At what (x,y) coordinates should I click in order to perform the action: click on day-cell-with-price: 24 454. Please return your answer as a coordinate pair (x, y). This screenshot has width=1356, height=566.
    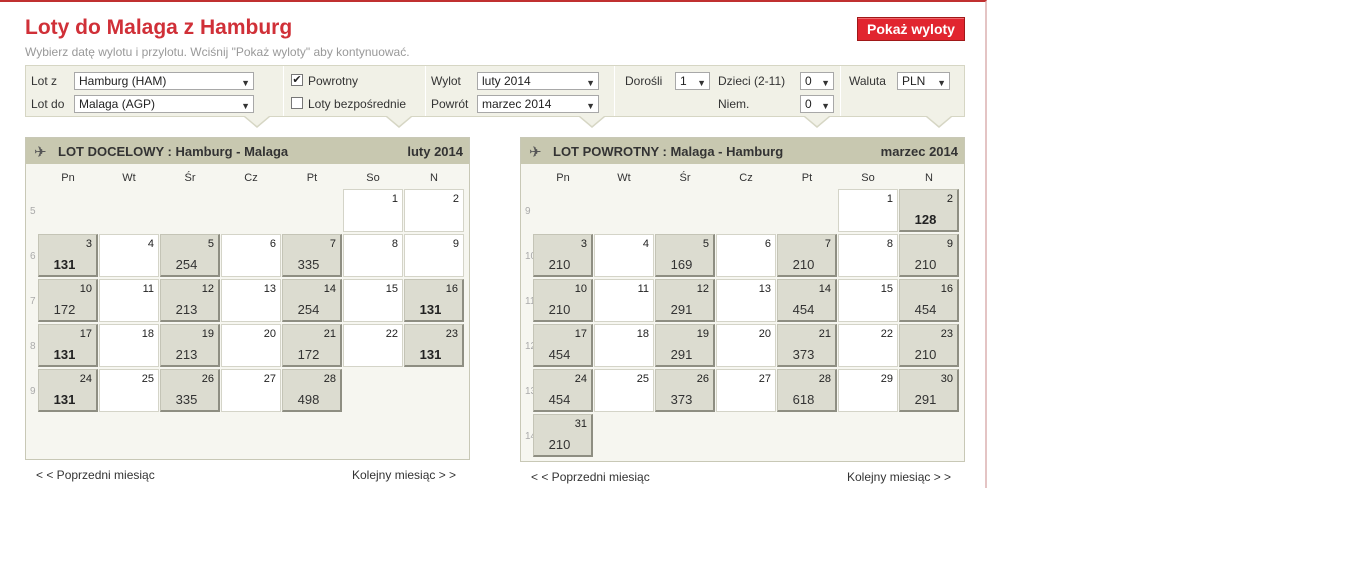
    Looking at the image, I should click on (563, 390).